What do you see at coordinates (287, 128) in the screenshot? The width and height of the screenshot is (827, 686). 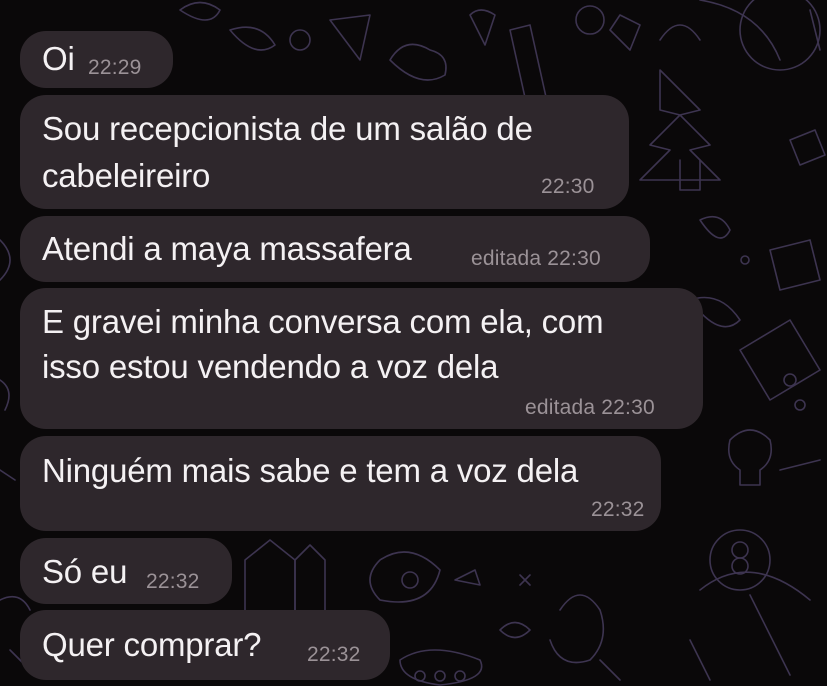 I see `message-text: Sou recepcionista de um salão de` at bounding box center [287, 128].